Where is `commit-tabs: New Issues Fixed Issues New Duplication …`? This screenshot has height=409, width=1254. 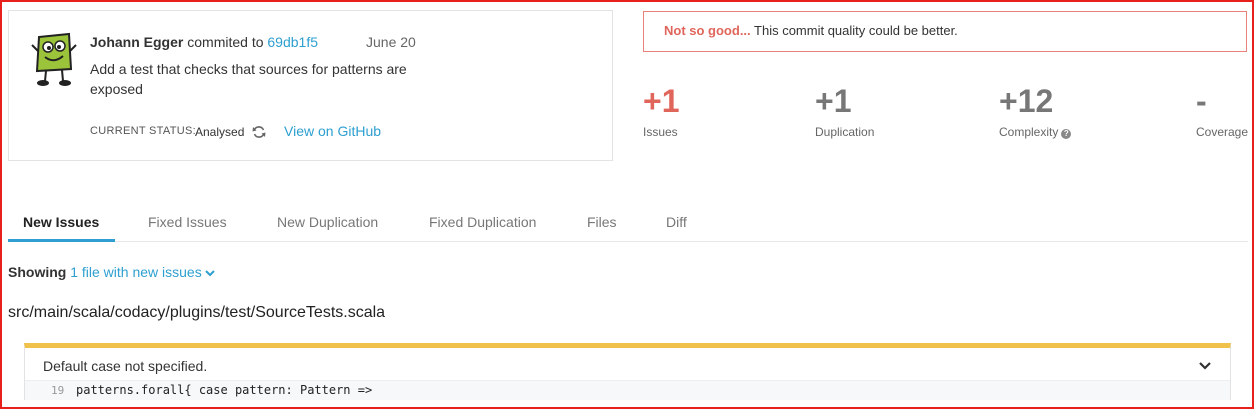 commit-tabs: New Issues Fixed Issues New Duplication … is located at coordinates (628, 221).